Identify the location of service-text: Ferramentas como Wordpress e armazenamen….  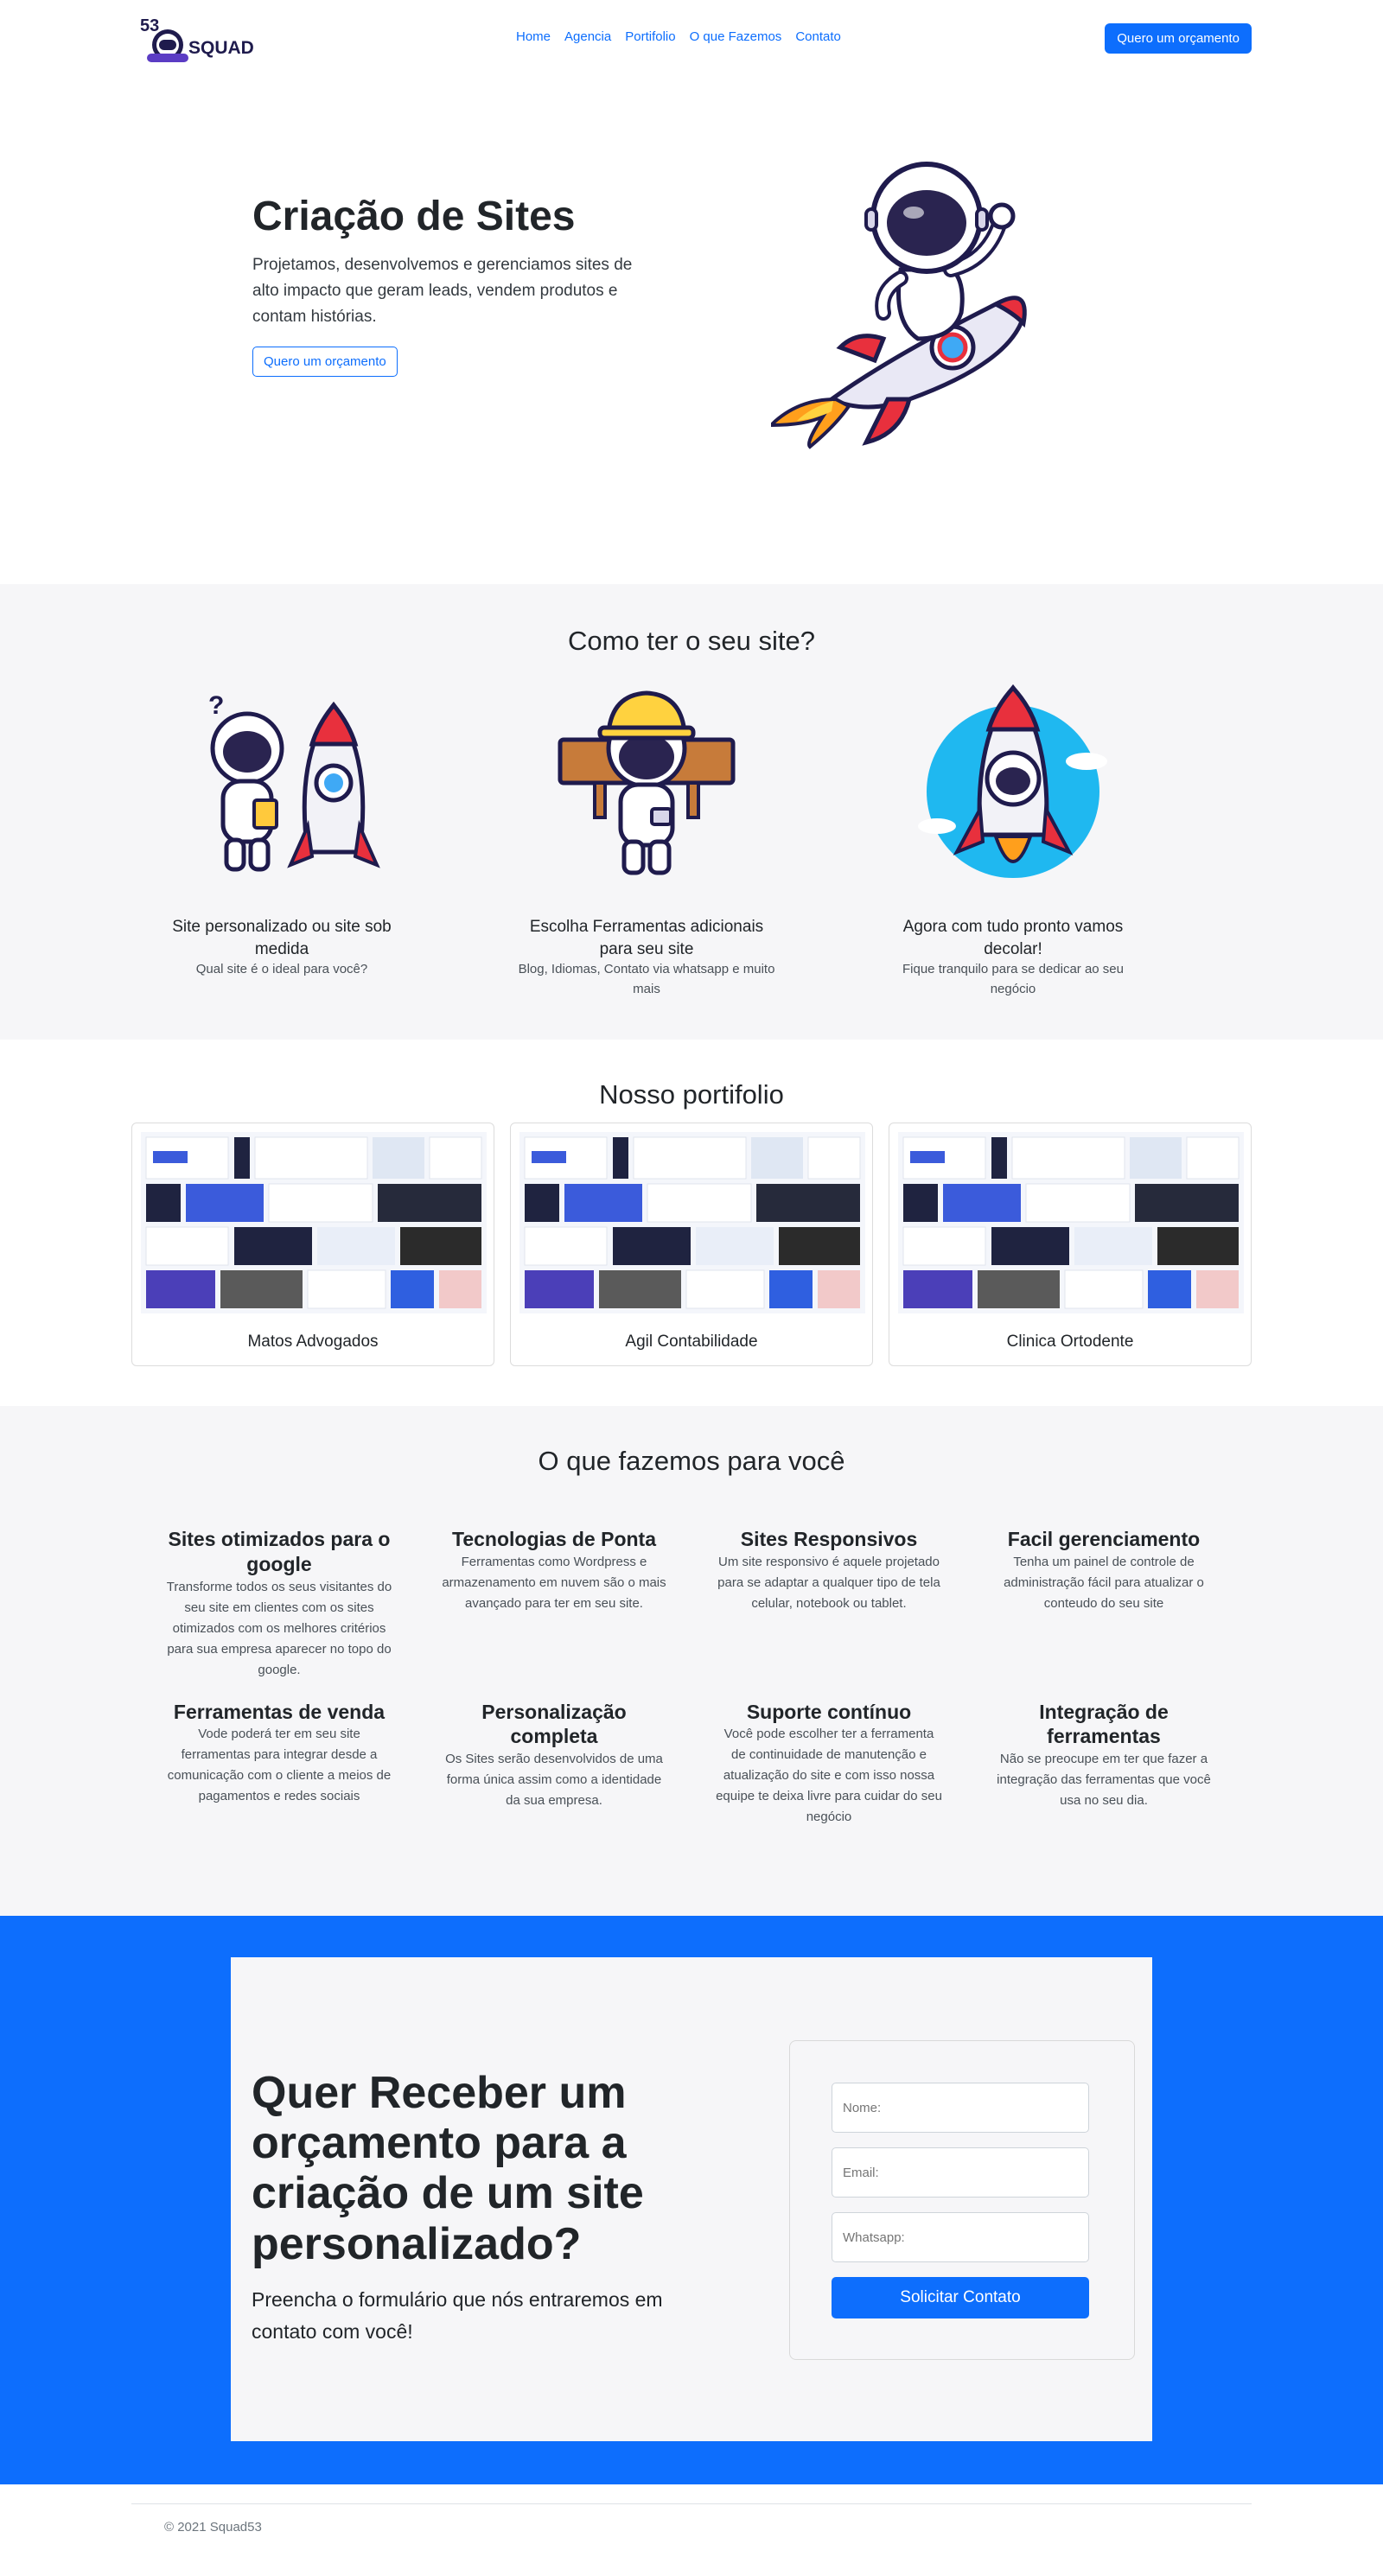
(554, 1583).